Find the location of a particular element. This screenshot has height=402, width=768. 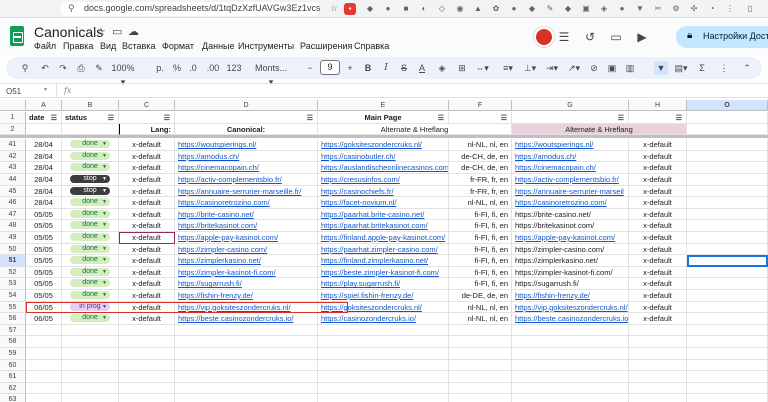

search-menus-icon: ⚲ is located at coordinates (25, 68).